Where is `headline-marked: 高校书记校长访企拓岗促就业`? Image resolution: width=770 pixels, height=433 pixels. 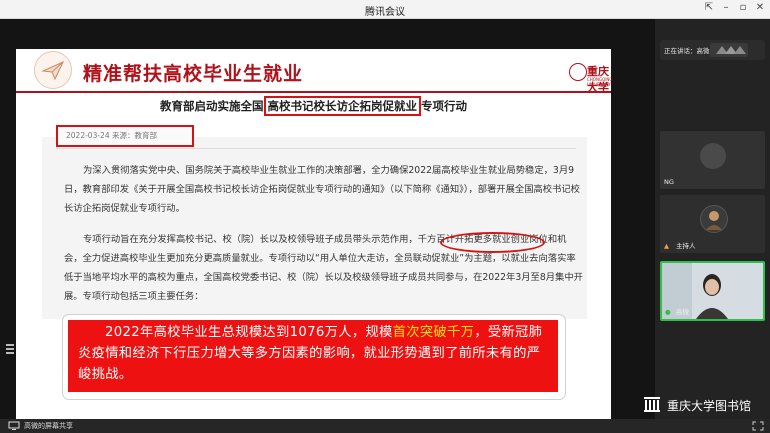 headline-marked: 高校书记校长访企拓岗促就业 is located at coordinates (342, 106).